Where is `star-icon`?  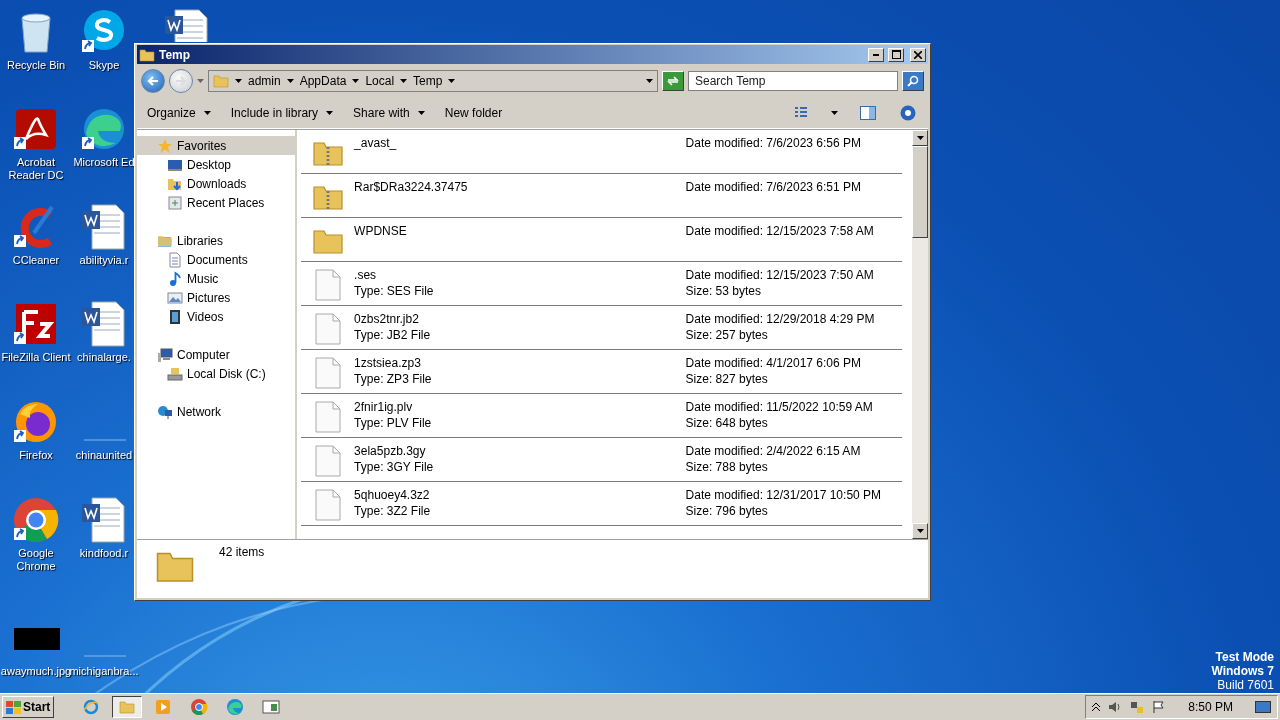 star-icon is located at coordinates (165, 145).